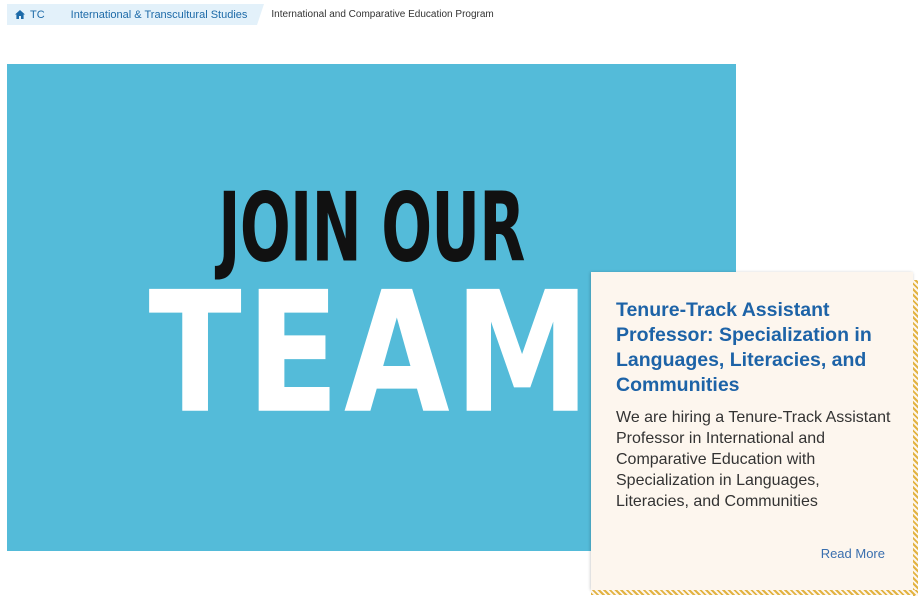 Image resolution: width=920 pixels, height=600 pixels. Describe the element at coordinates (853, 553) in the screenshot. I see `read-more-link: Read More` at that location.